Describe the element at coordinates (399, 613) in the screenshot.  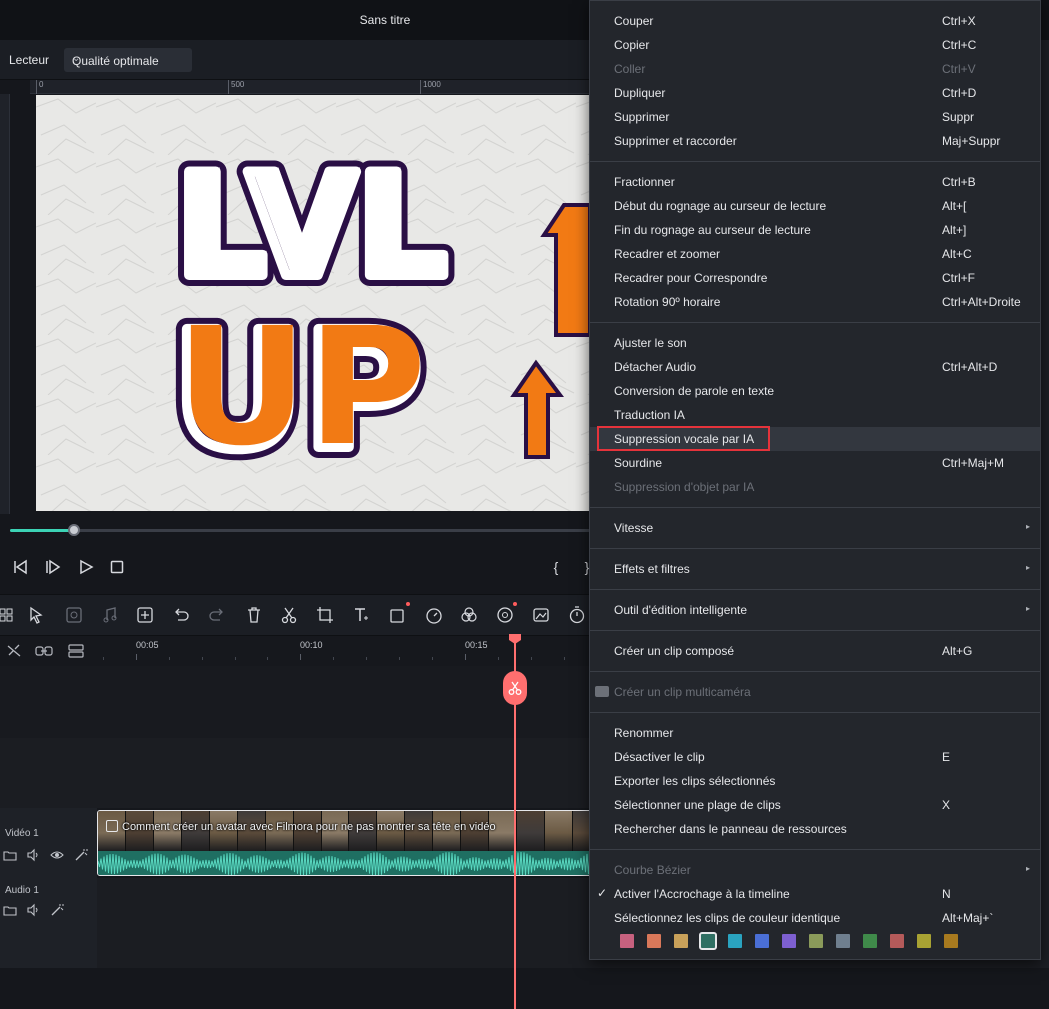
I see `shape-icon` at that location.